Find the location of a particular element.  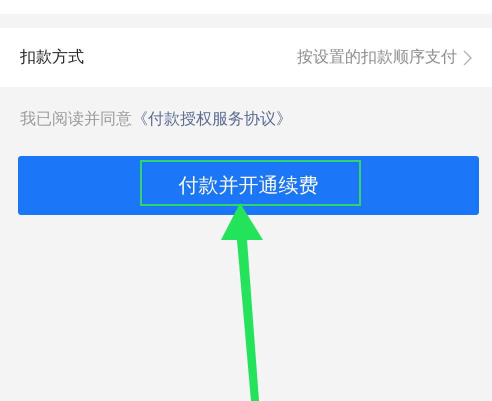

agreement-link: 《付款授权服务协议》 is located at coordinates (212, 118).